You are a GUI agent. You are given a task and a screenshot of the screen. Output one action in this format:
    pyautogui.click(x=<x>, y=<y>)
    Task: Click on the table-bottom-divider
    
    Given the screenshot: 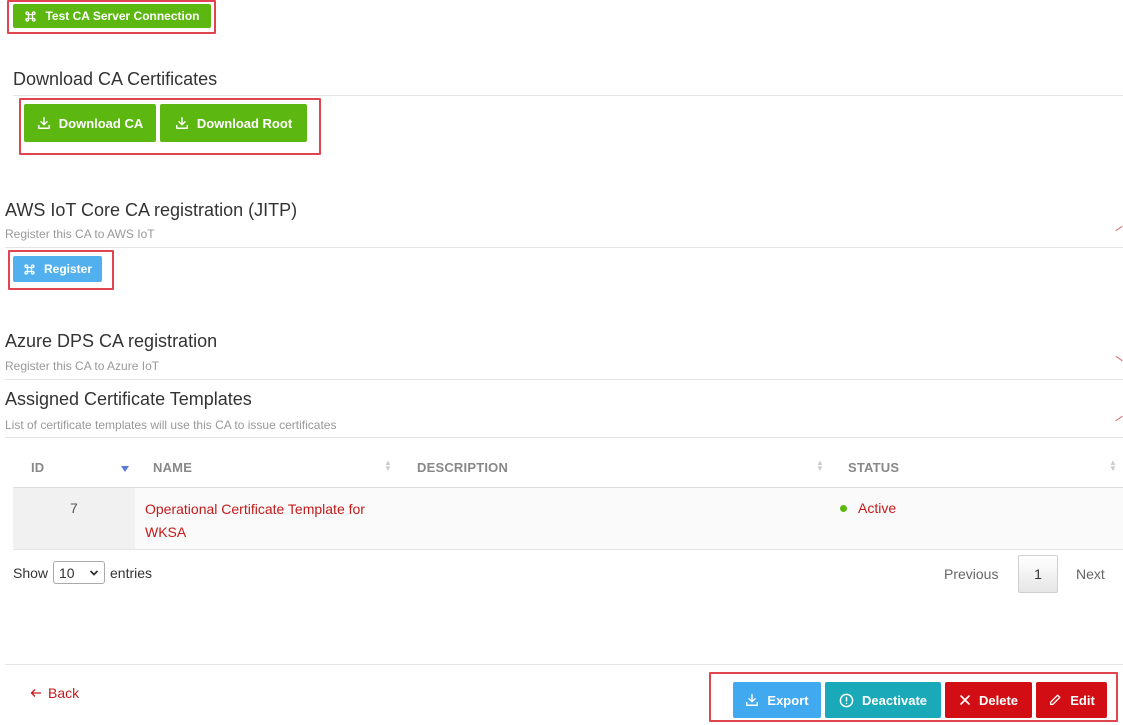 What is the action you would take?
    pyautogui.click(x=568, y=549)
    